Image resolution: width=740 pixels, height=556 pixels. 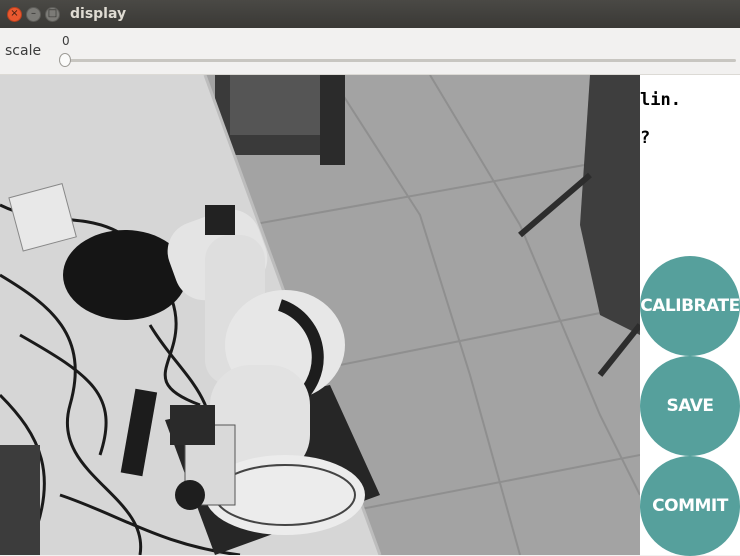 I want to click on status-line-2: ?, so click(x=645, y=138).